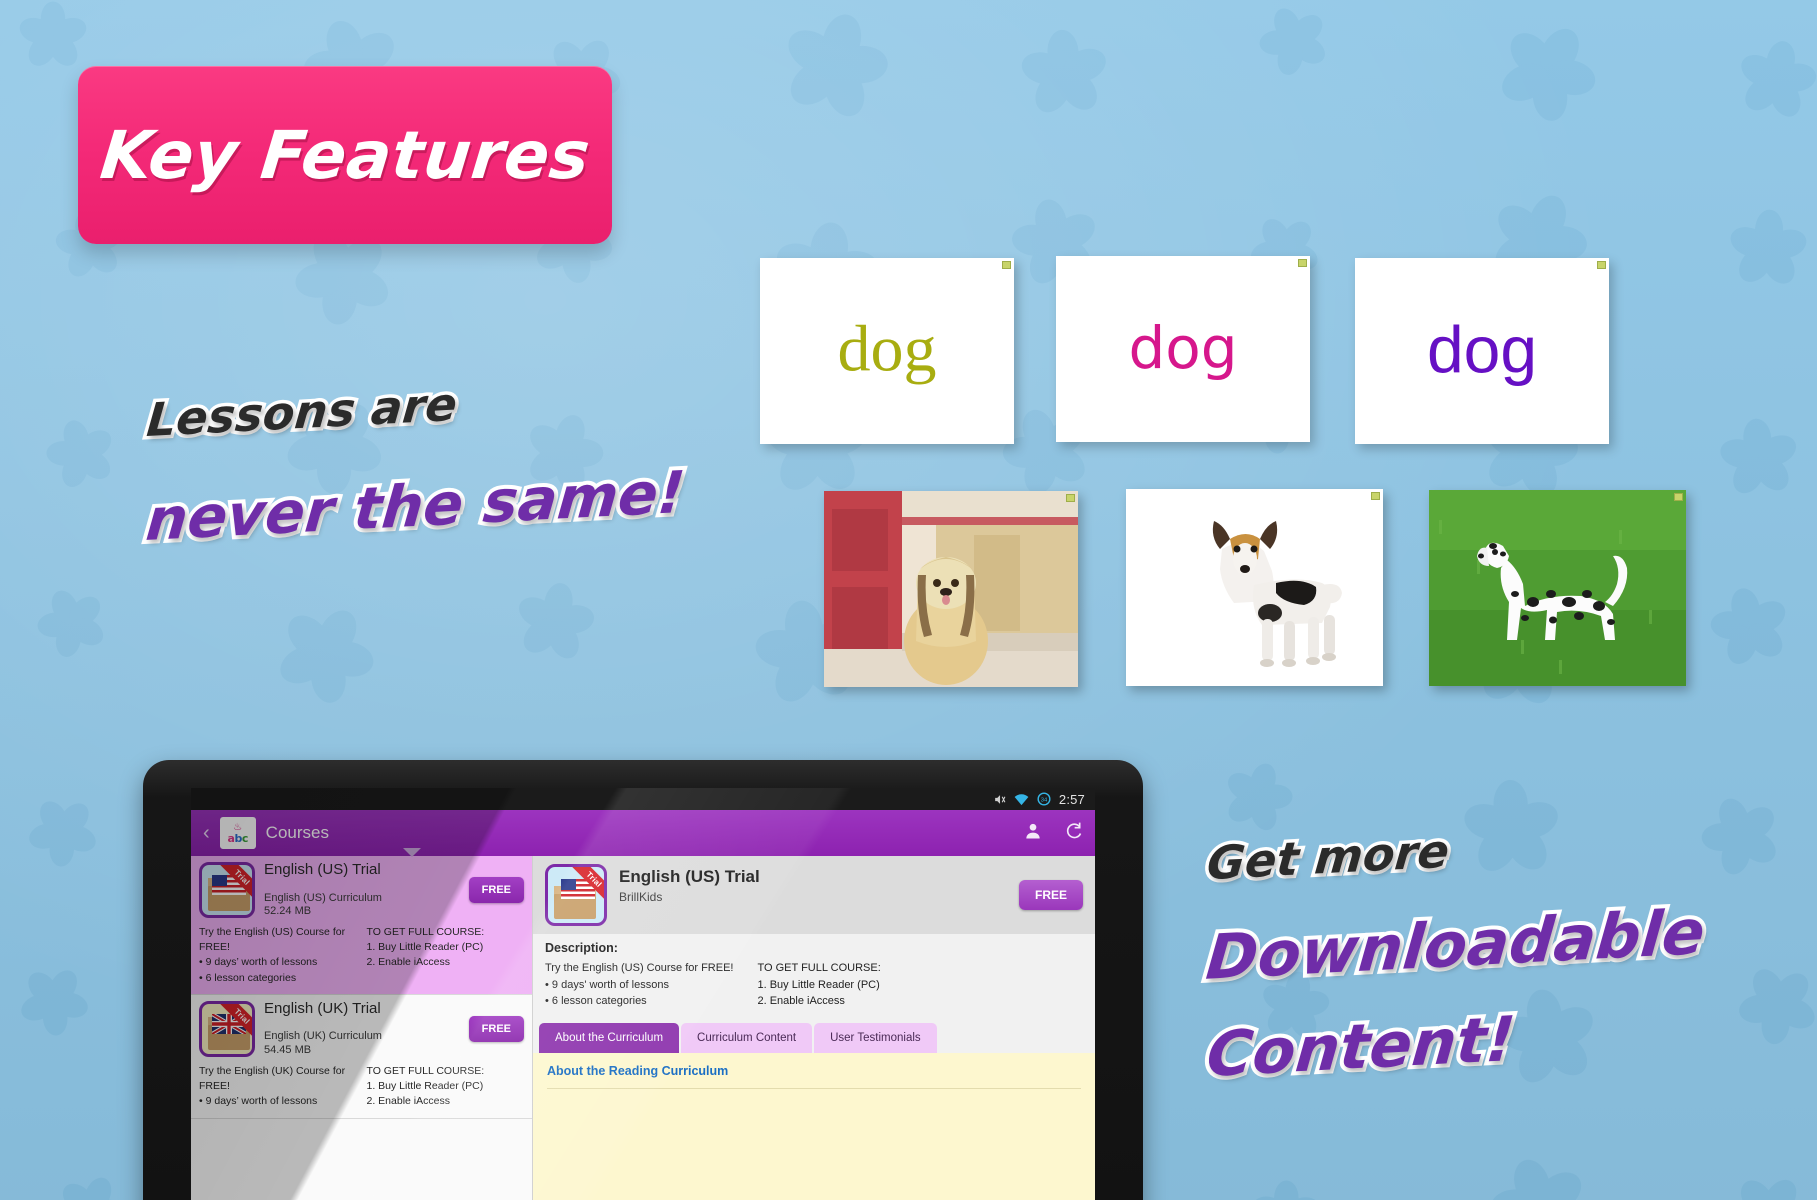  I want to click on description-label: Description:, so click(581, 948).